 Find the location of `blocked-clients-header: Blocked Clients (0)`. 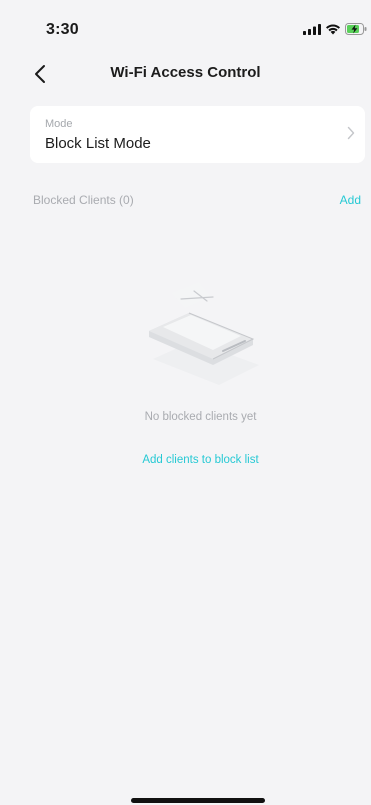

blocked-clients-header: Blocked Clients (0) is located at coordinates (83, 200).